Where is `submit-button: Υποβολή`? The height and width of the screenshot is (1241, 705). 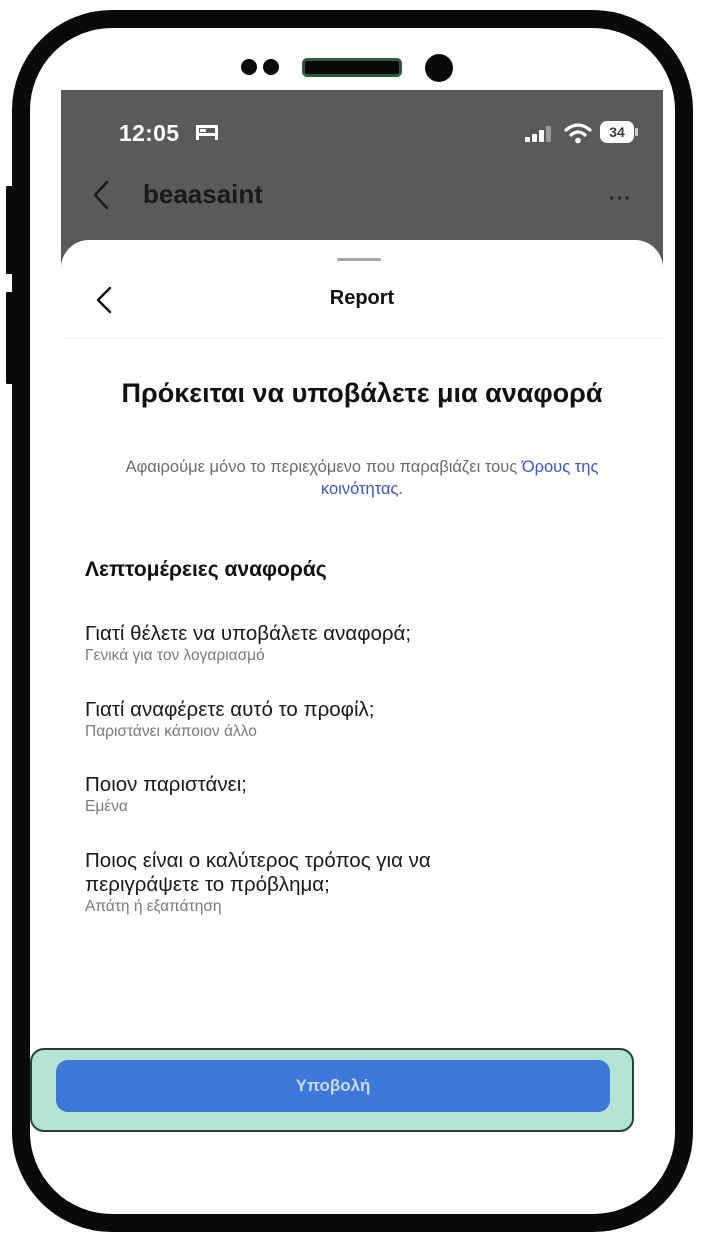 submit-button: Υποβολή is located at coordinates (333, 1086).